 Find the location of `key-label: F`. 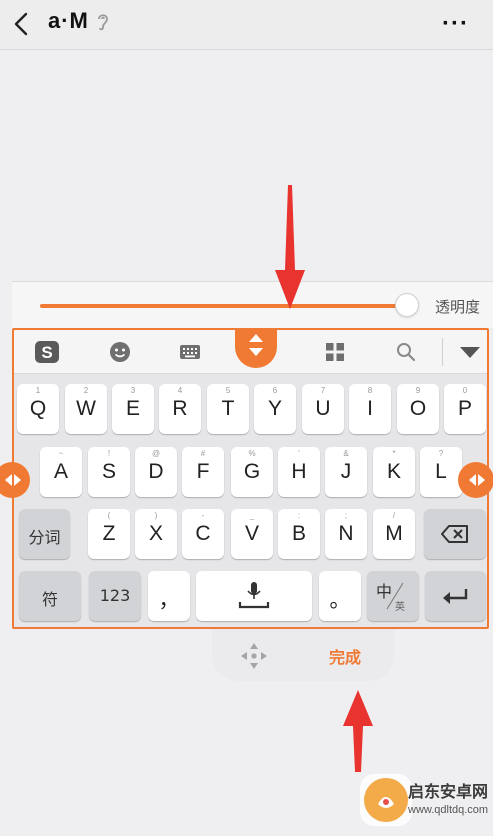

key-label: F is located at coordinates (203, 471).